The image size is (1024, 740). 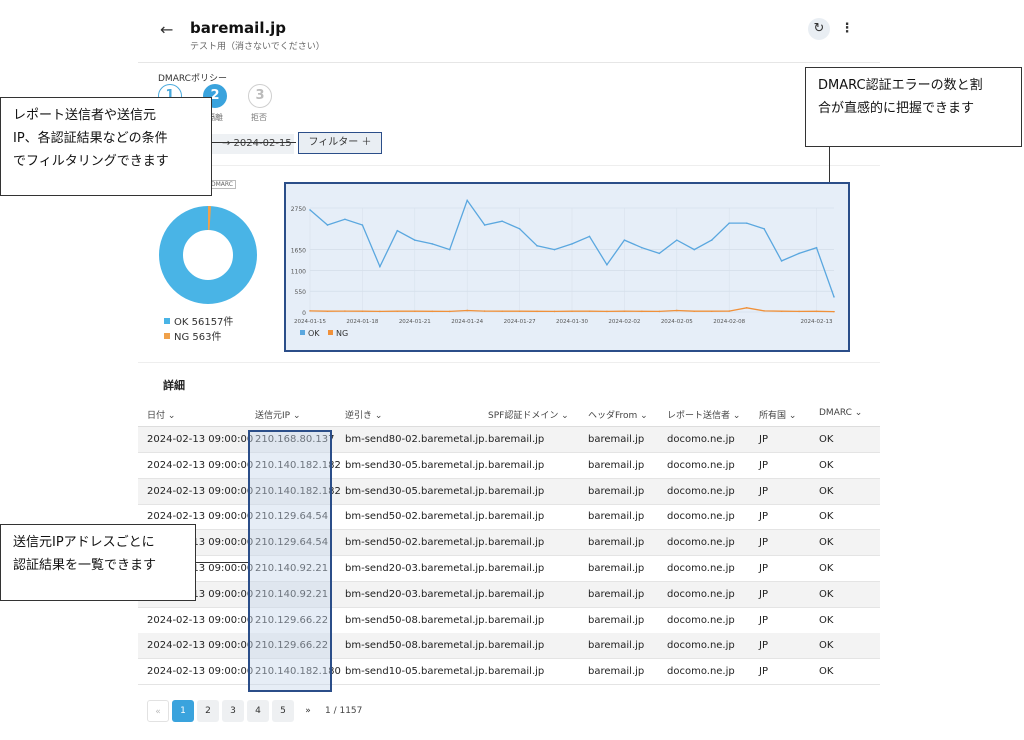 I want to click on cell-reverse-lookup: bm-send30-05.baremetal.jp., so click(x=416, y=491).